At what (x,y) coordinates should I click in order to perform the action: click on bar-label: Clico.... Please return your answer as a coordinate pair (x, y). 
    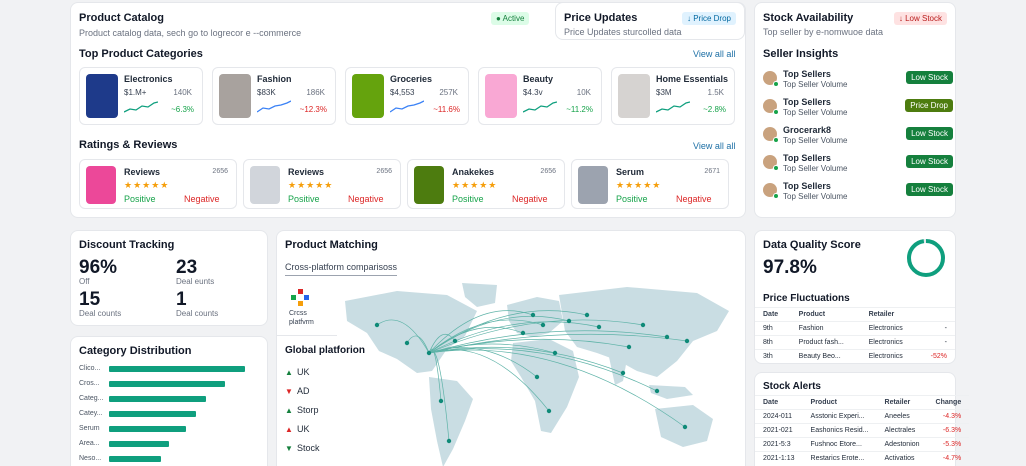
    Looking at the image, I should click on (90, 368).